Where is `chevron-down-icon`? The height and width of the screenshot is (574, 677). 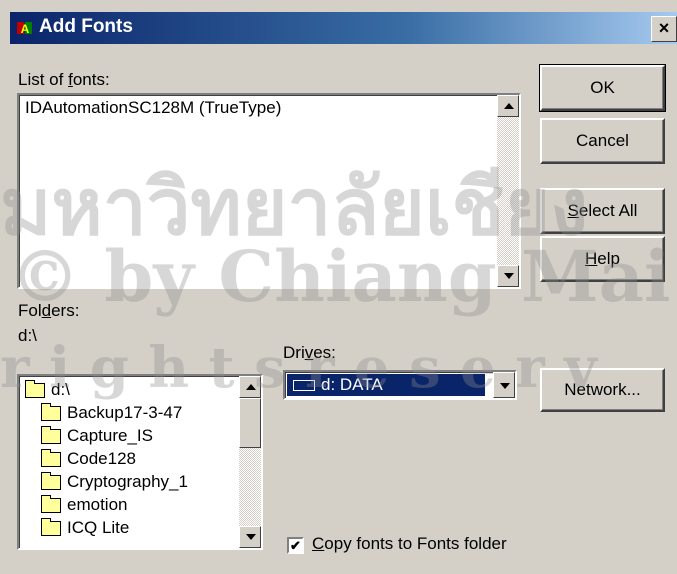
chevron-down-icon is located at coordinates (505, 386).